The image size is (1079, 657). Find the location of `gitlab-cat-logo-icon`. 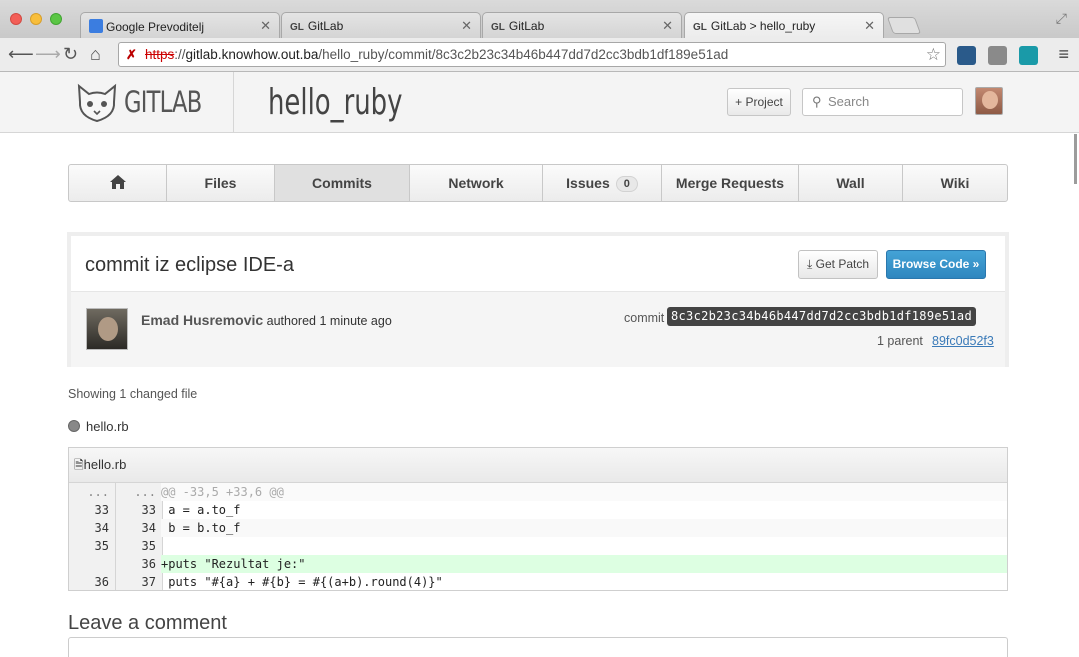

gitlab-cat-logo-icon is located at coordinates (97, 103).